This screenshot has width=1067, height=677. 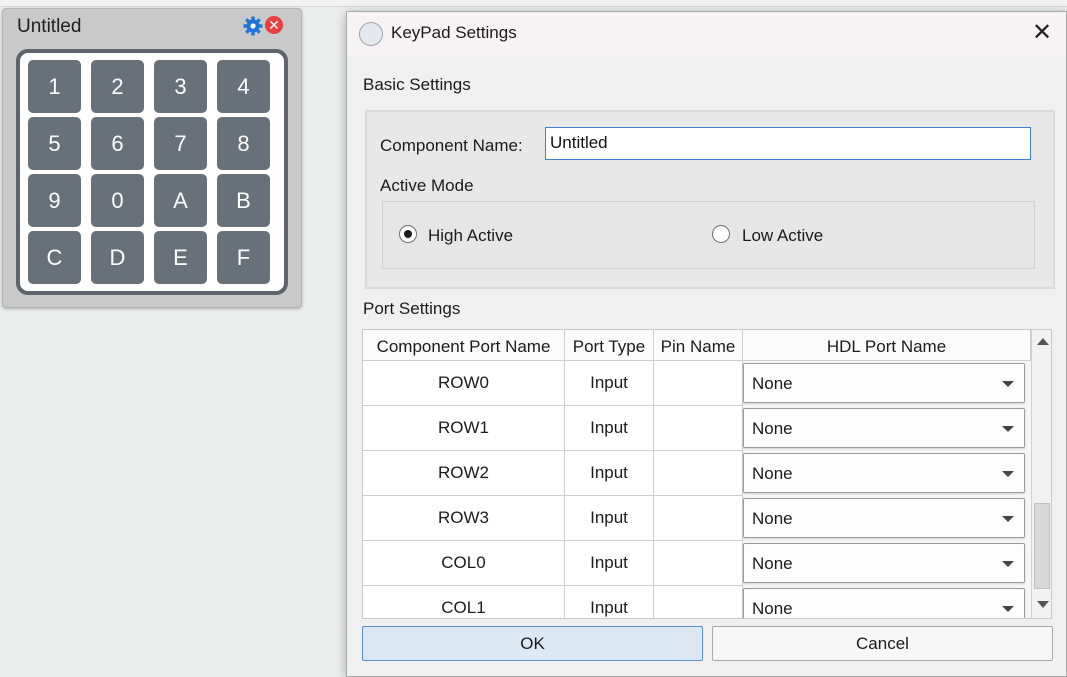 I want to click on keypad-widget: Untitled ✕ 1234 5678 90AB CDEF, so click(x=152, y=158).